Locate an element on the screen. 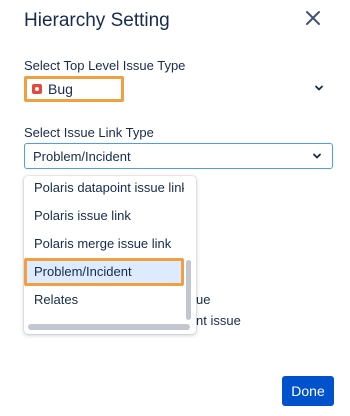 The image size is (350, 416). vertical-scrollbar is located at coordinates (188, 290).